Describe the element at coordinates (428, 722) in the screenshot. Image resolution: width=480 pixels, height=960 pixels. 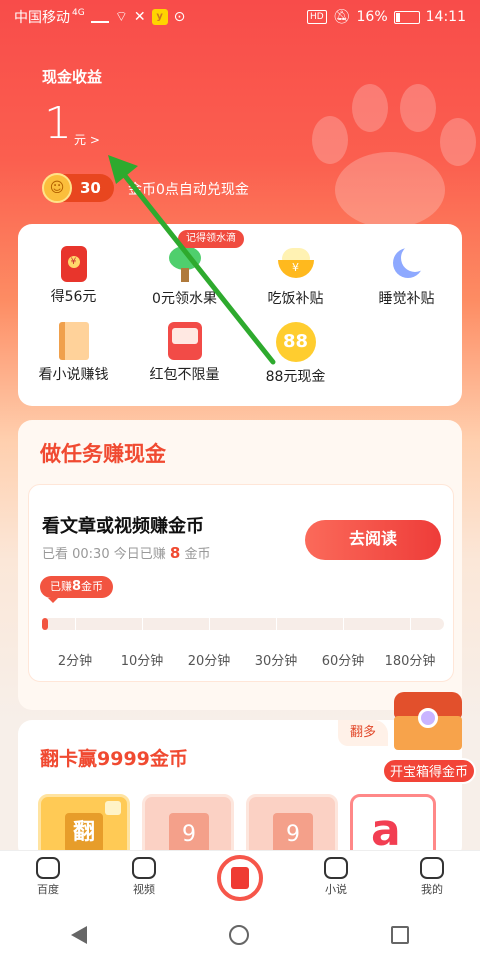
I see `treasure-chest-icon` at that location.